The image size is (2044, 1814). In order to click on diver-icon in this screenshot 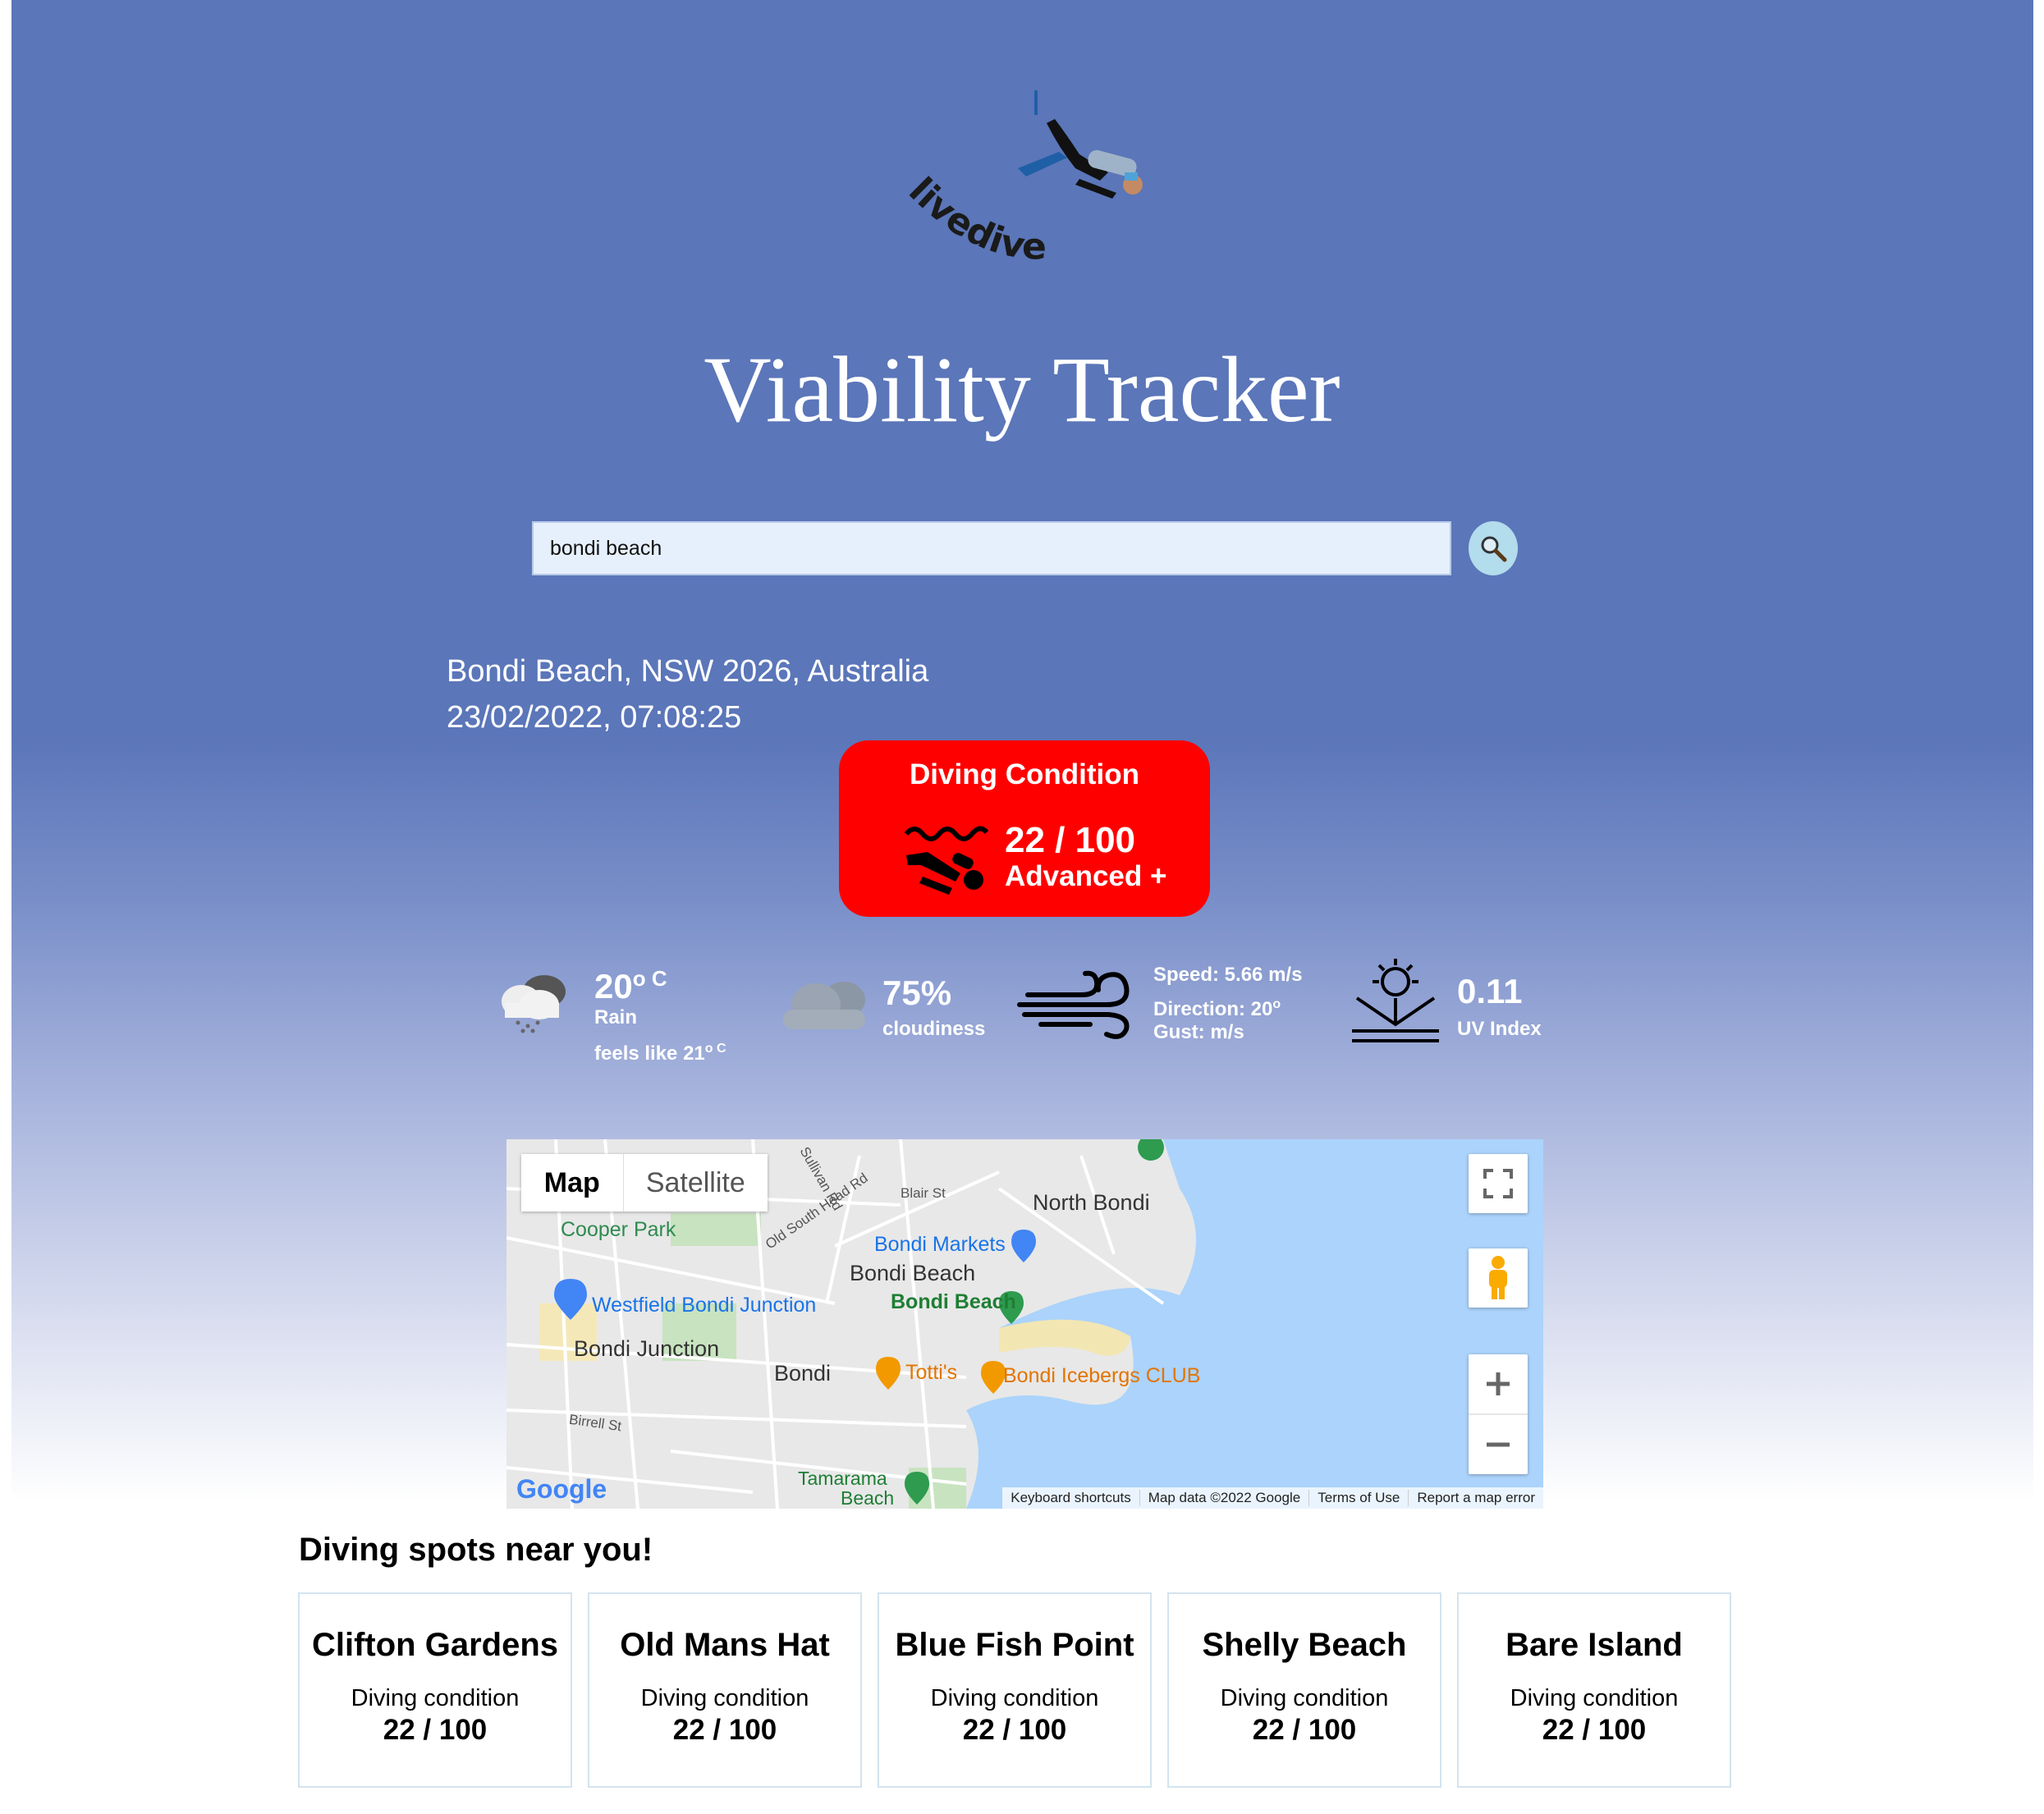, I will do `click(946, 860)`.